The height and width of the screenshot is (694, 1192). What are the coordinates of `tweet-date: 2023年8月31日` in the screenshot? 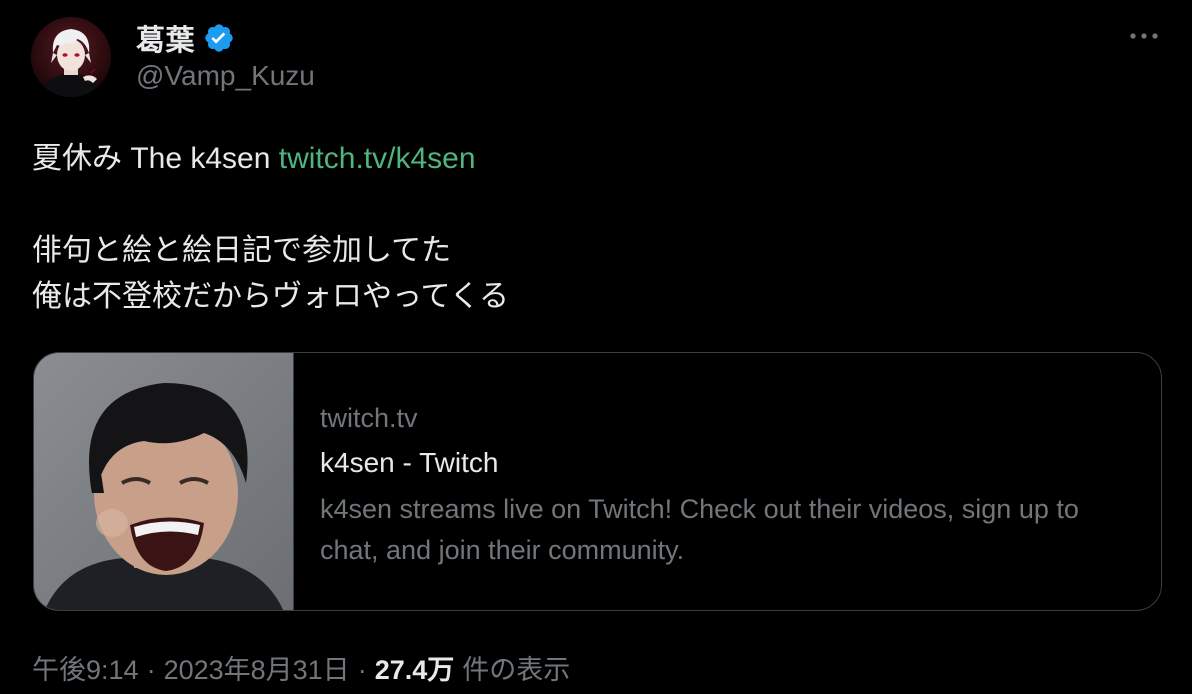 It's located at (257, 667).